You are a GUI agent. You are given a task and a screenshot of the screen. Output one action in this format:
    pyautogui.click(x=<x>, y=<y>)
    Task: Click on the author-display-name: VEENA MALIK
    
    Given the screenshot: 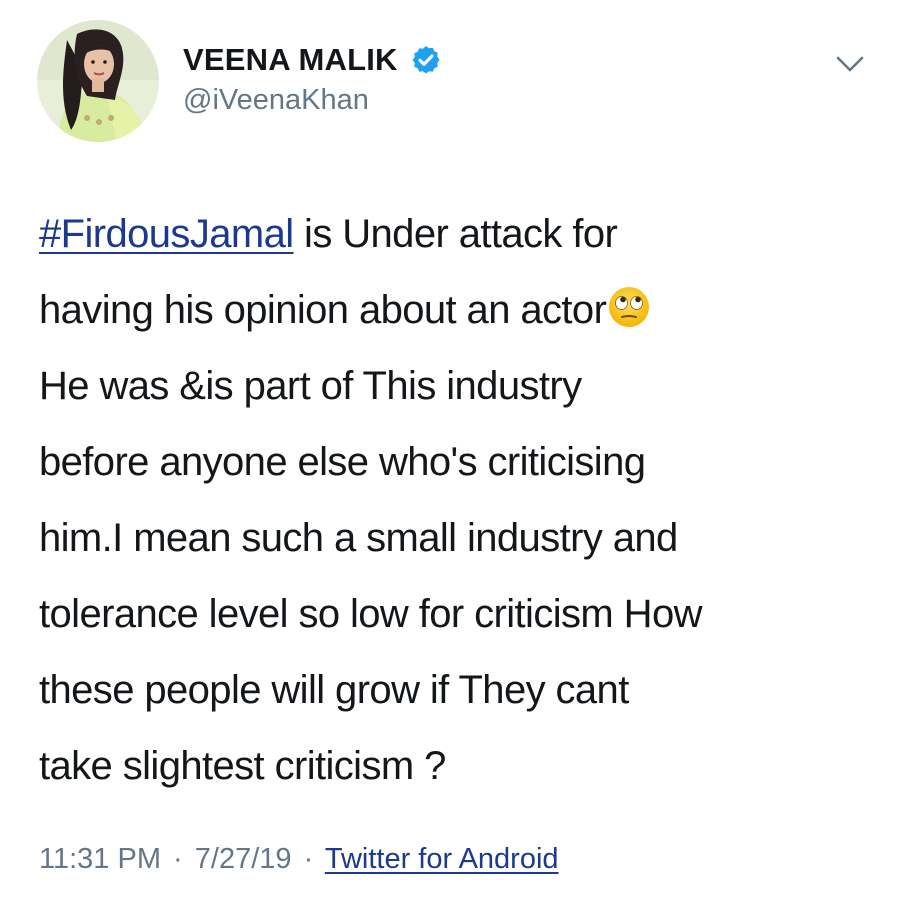 What is the action you would take?
    pyautogui.click(x=290, y=60)
    